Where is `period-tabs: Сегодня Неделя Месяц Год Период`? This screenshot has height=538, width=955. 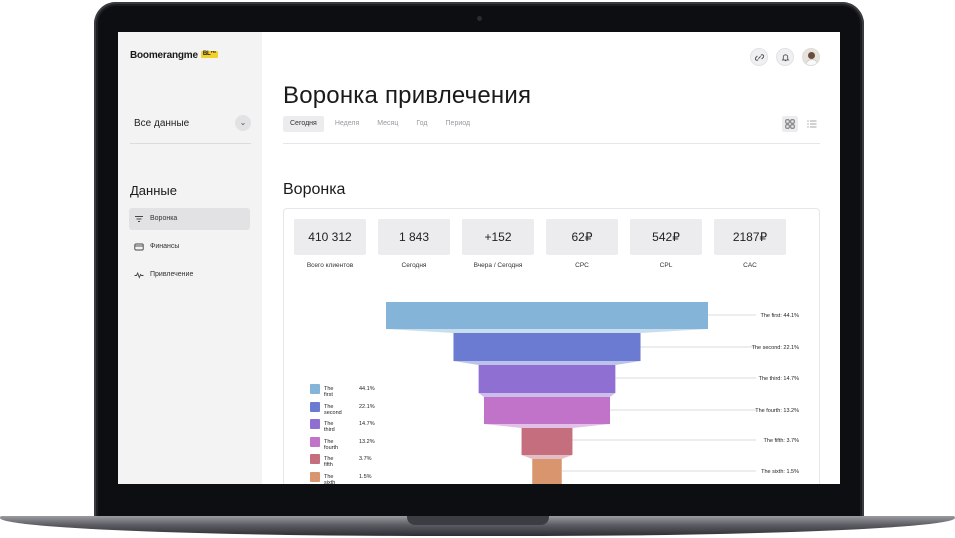
period-tabs: Сегодня Неделя Месяц Год Период is located at coordinates (380, 124).